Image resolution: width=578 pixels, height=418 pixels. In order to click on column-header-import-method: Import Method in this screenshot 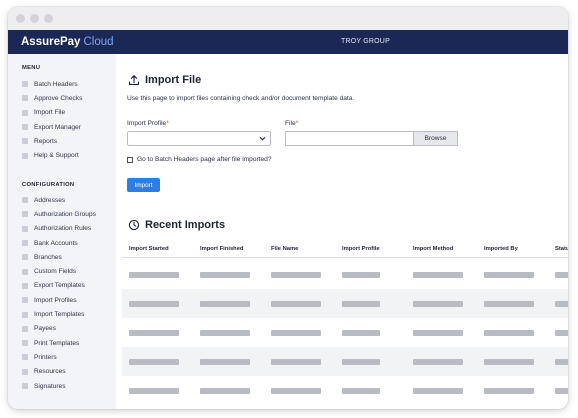, I will do `click(433, 249)`.